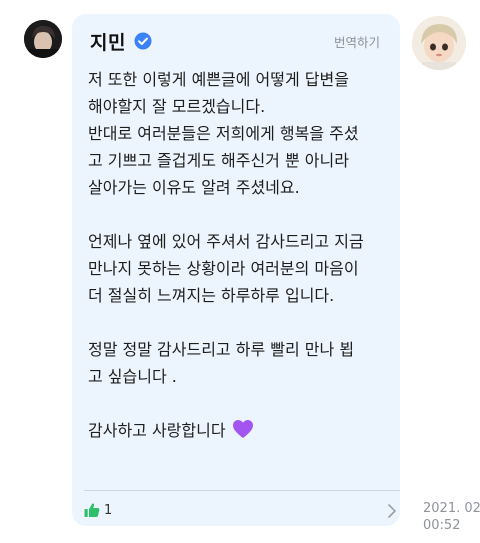 The width and height of the screenshot is (480, 543). What do you see at coordinates (218, 160) in the screenshot?
I see `message-line: 고 기쁘고 즐겁게도 해주신거 뿐 아니라` at bounding box center [218, 160].